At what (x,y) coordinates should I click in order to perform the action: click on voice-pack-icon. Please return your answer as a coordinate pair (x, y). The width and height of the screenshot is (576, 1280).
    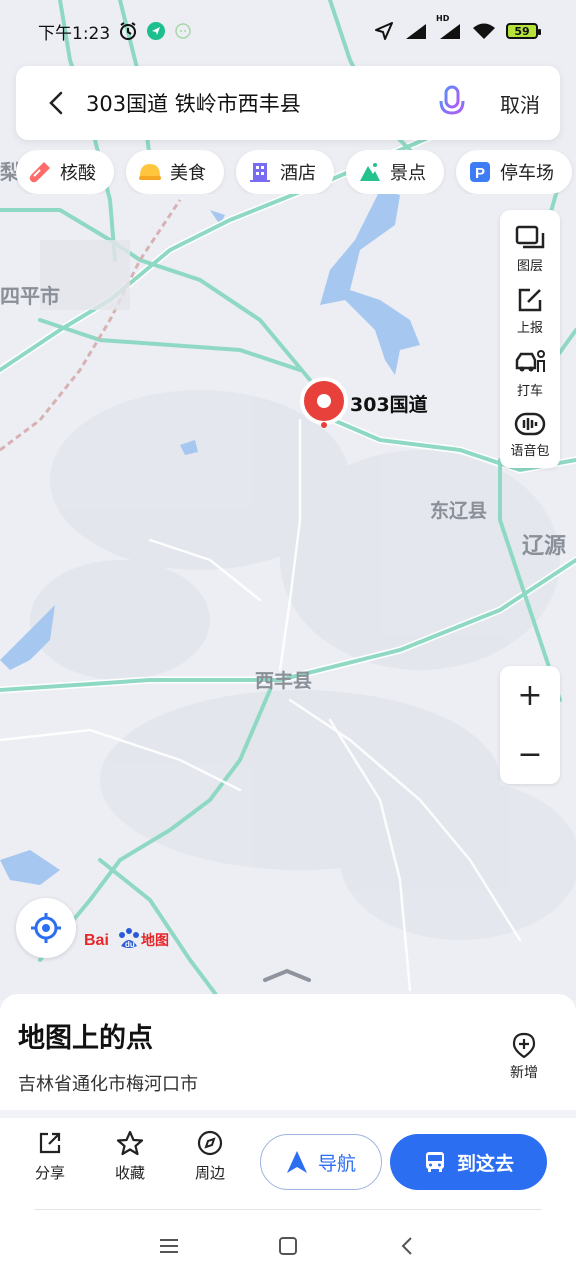
    Looking at the image, I should click on (530, 423).